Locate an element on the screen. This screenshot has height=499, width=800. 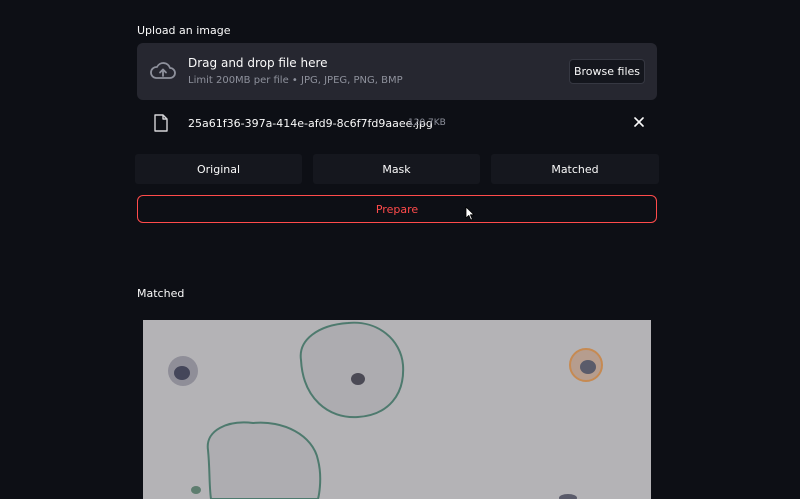
cloud-upload-icon is located at coordinates (163, 70).